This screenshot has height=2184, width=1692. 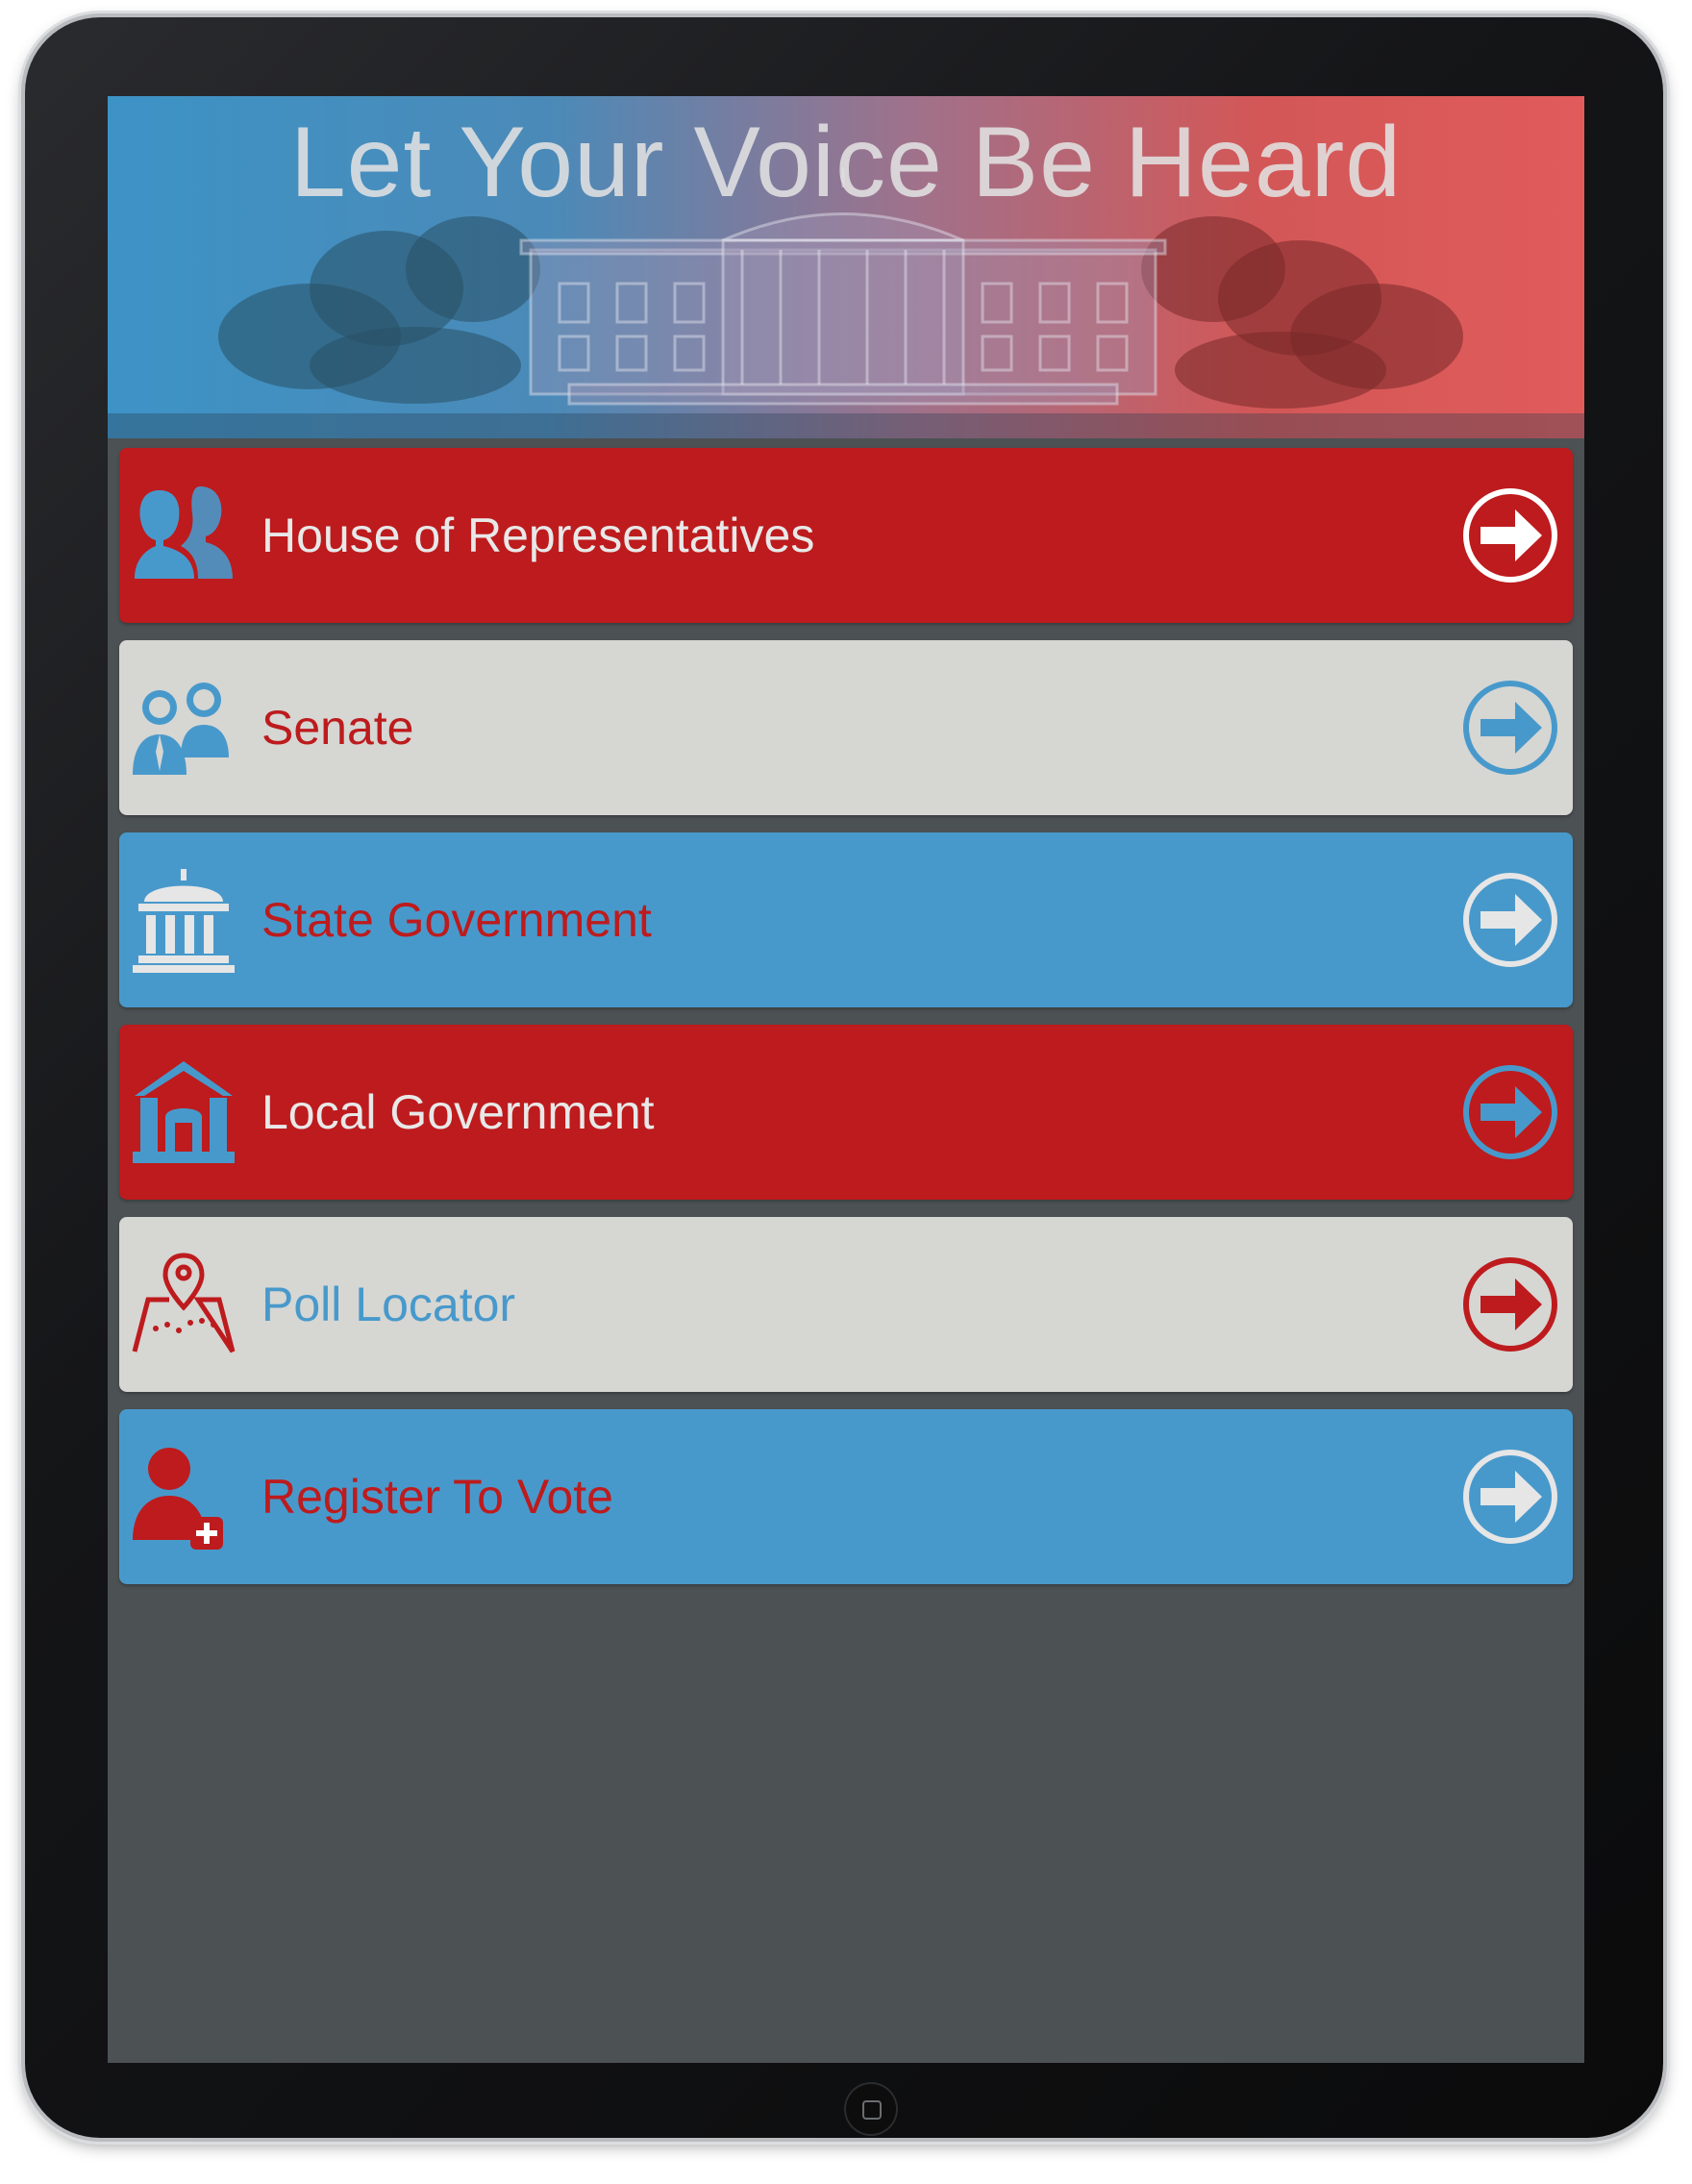 I want to click on header-banner: Let Your Voice Be Heard, so click(x=846, y=267).